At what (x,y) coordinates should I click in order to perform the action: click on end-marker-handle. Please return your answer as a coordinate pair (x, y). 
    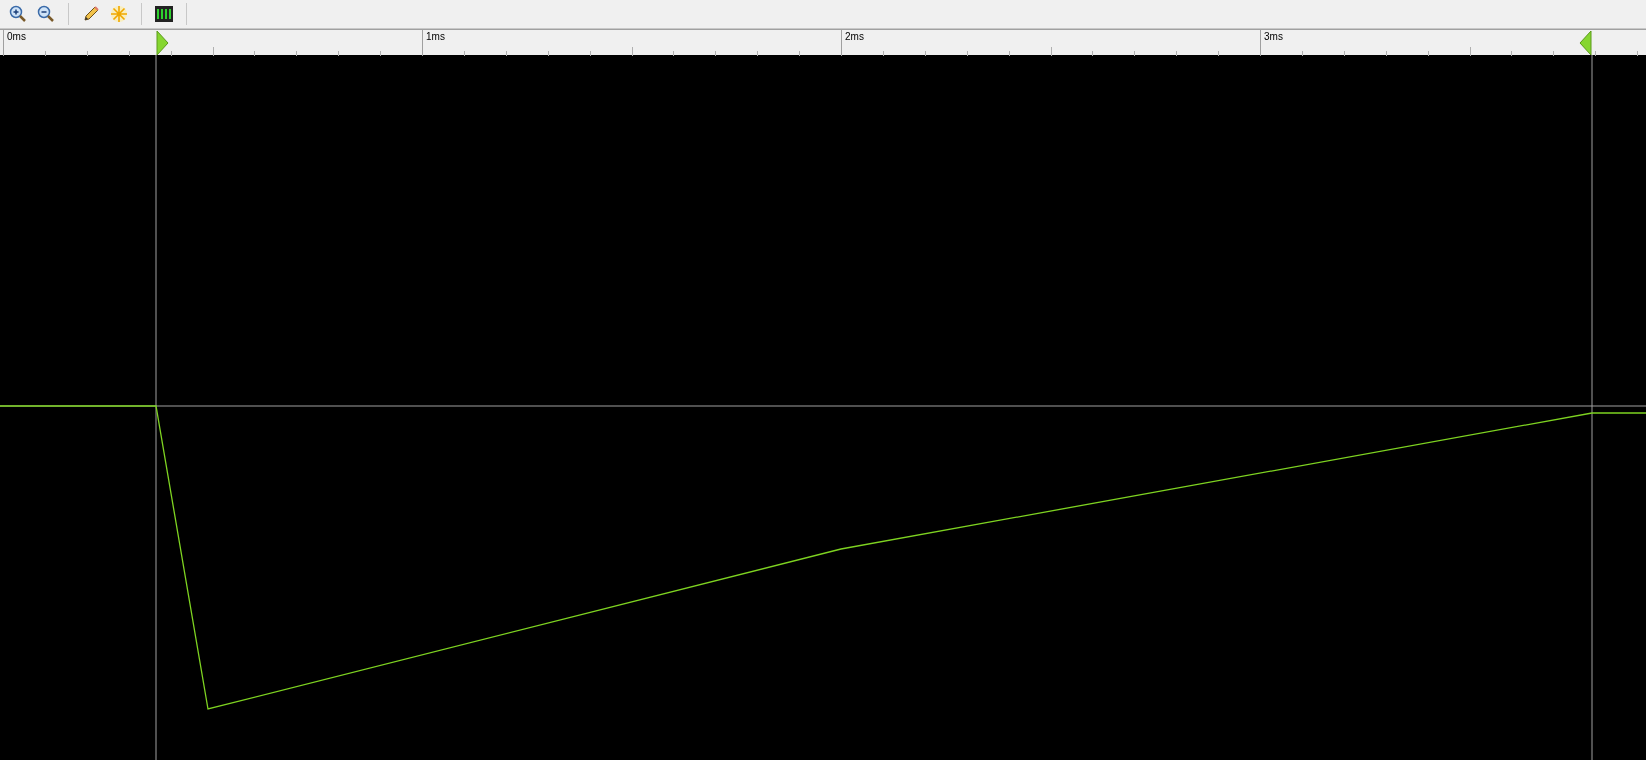
    Looking at the image, I should click on (1585, 43).